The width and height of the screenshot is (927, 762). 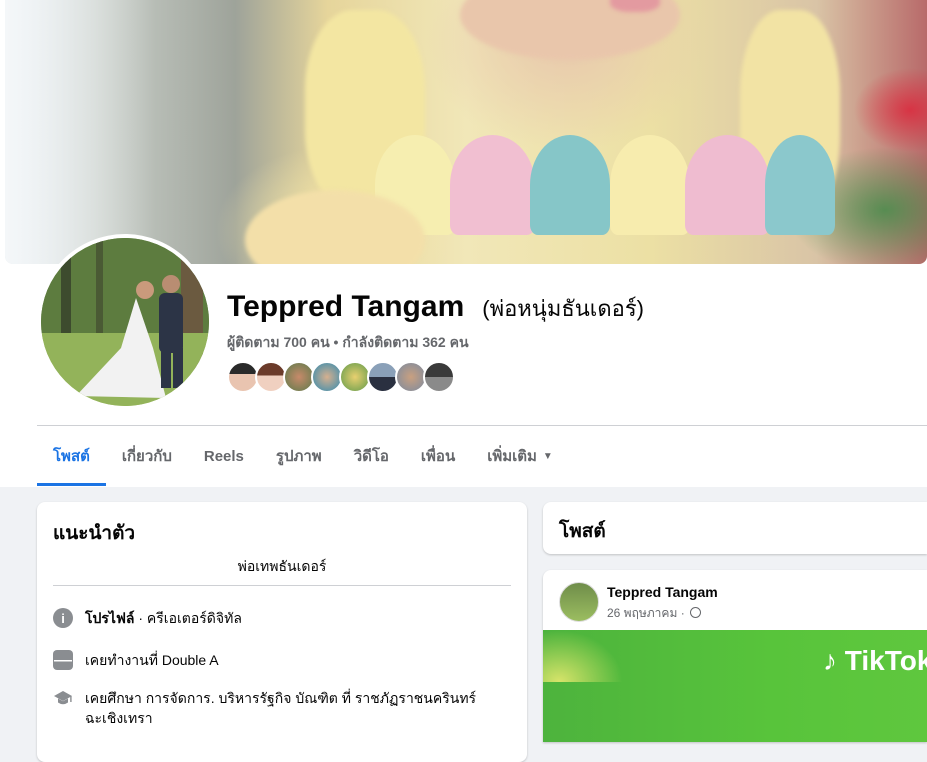 What do you see at coordinates (63, 618) in the screenshot?
I see `info-icon: i` at bounding box center [63, 618].